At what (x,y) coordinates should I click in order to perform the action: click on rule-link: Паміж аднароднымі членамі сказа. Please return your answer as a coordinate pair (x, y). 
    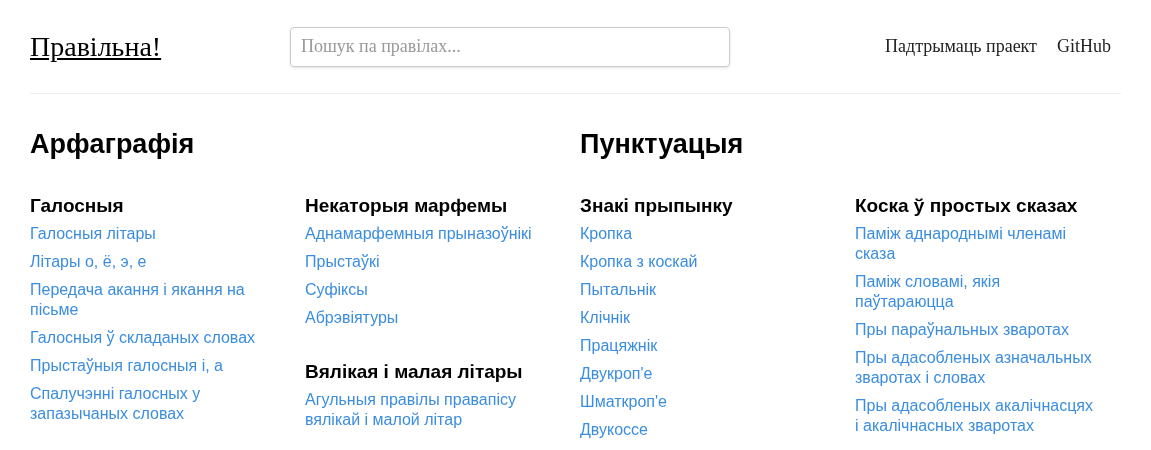
    Looking at the image, I should click on (975, 244).